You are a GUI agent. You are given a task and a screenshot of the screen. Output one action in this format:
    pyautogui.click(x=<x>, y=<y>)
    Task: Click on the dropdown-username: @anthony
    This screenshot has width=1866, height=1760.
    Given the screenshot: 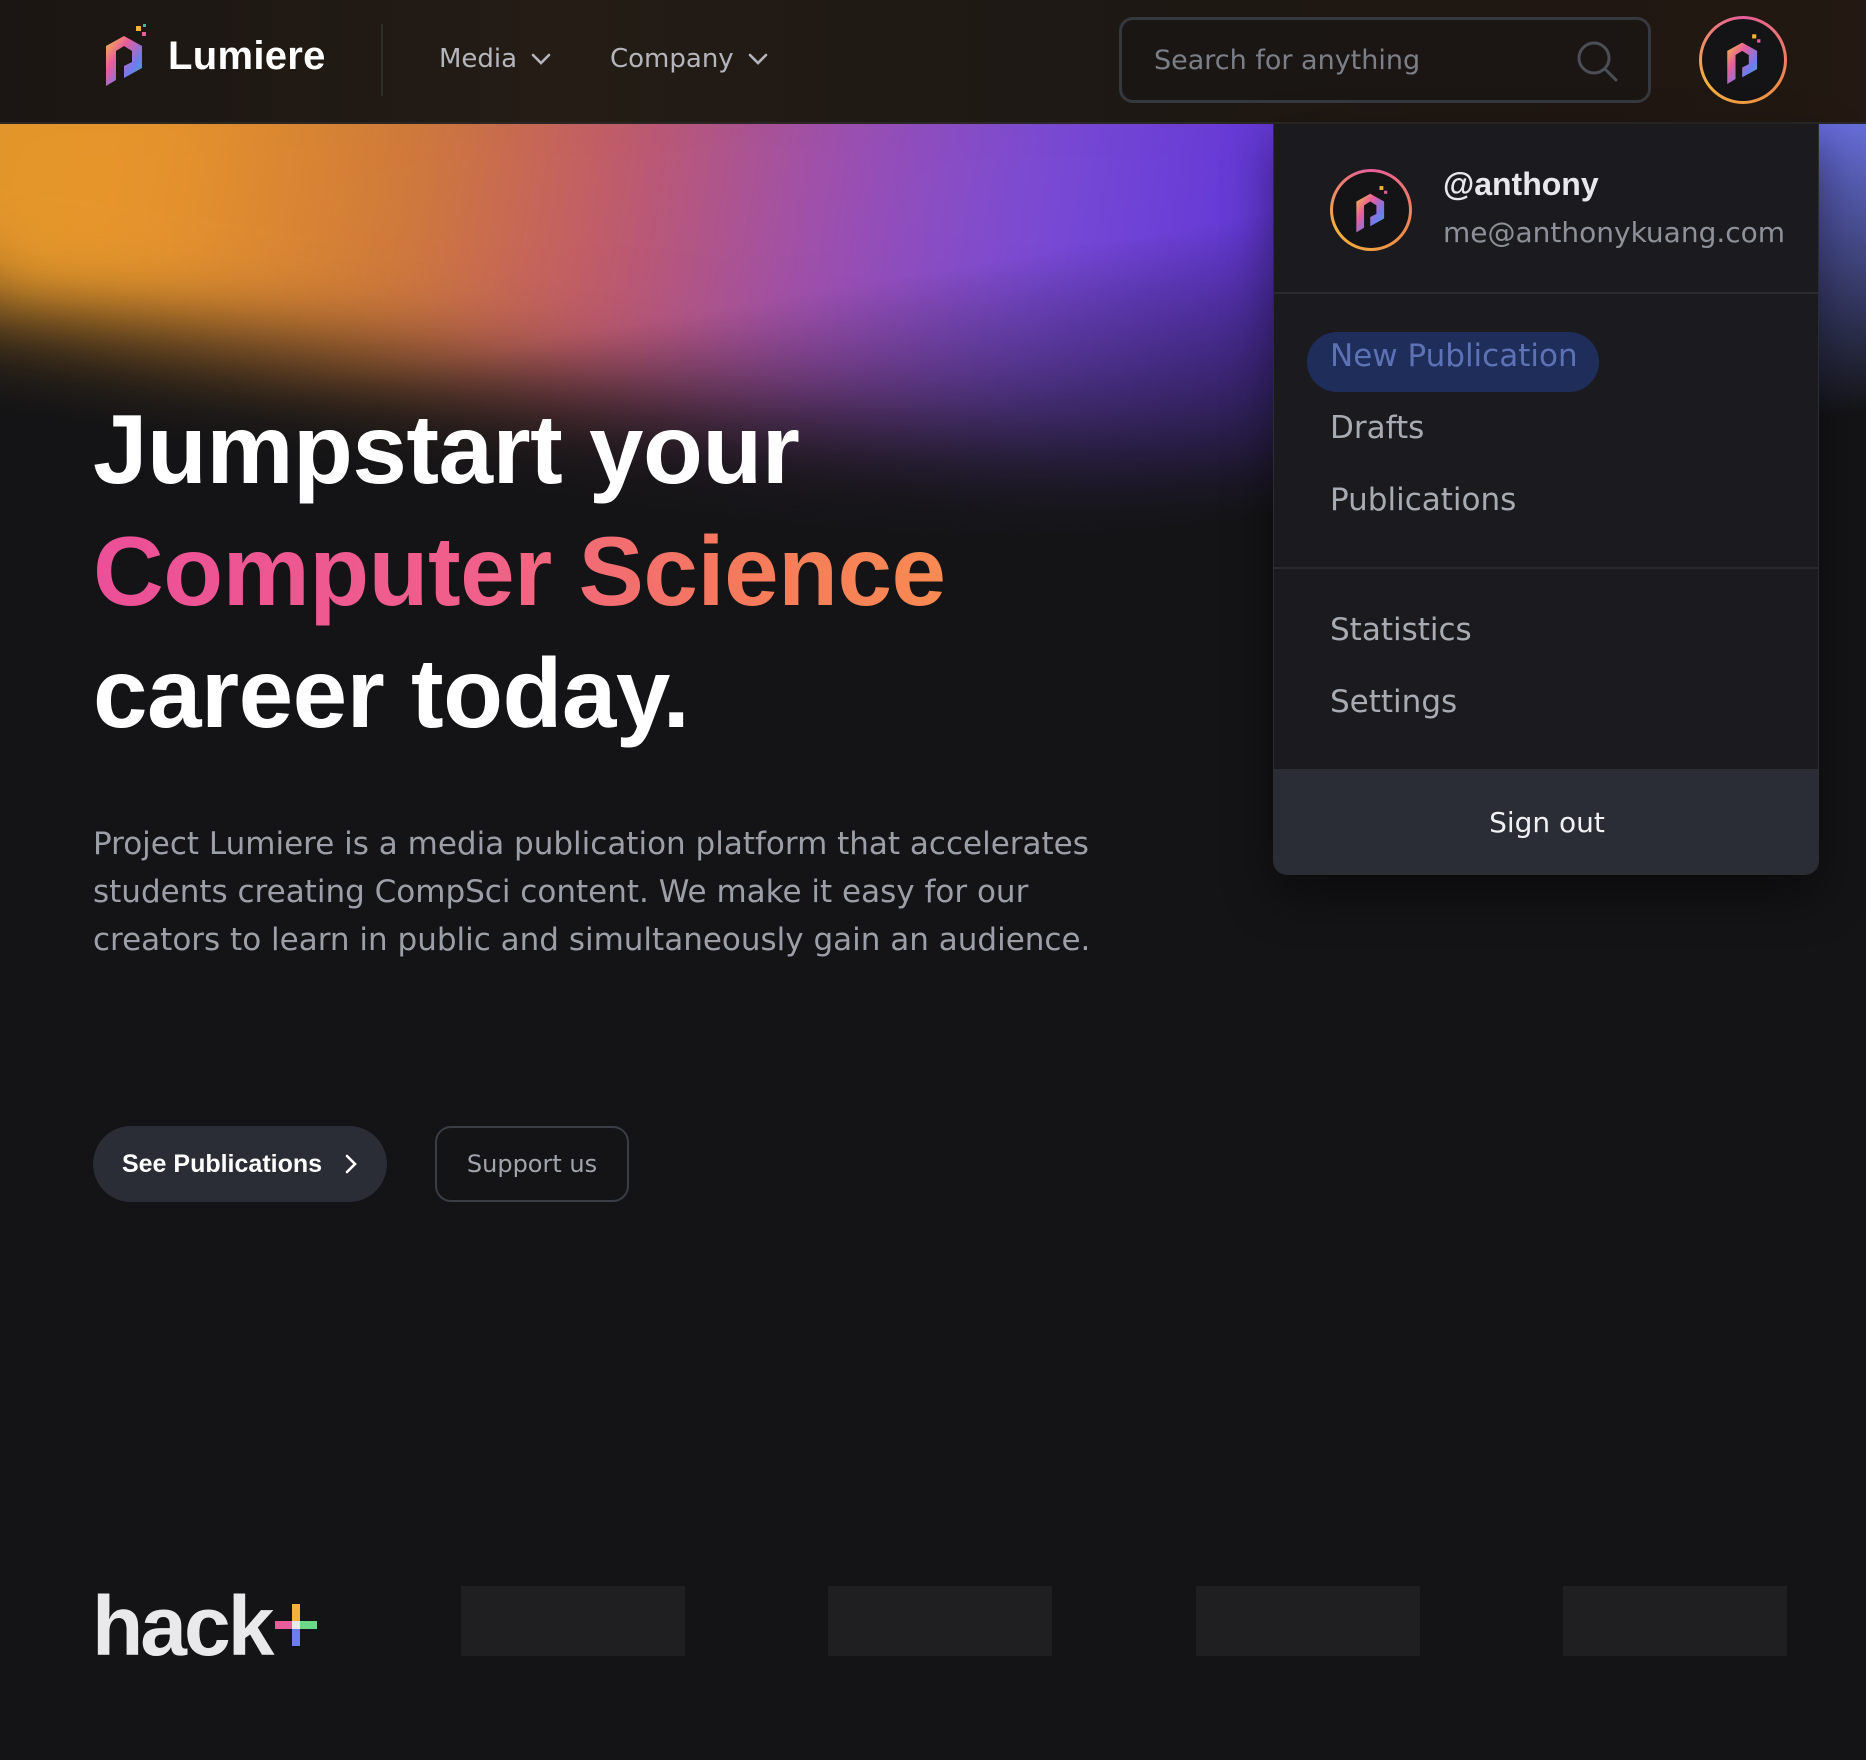 What is the action you would take?
    pyautogui.click(x=1521, y=184)
    